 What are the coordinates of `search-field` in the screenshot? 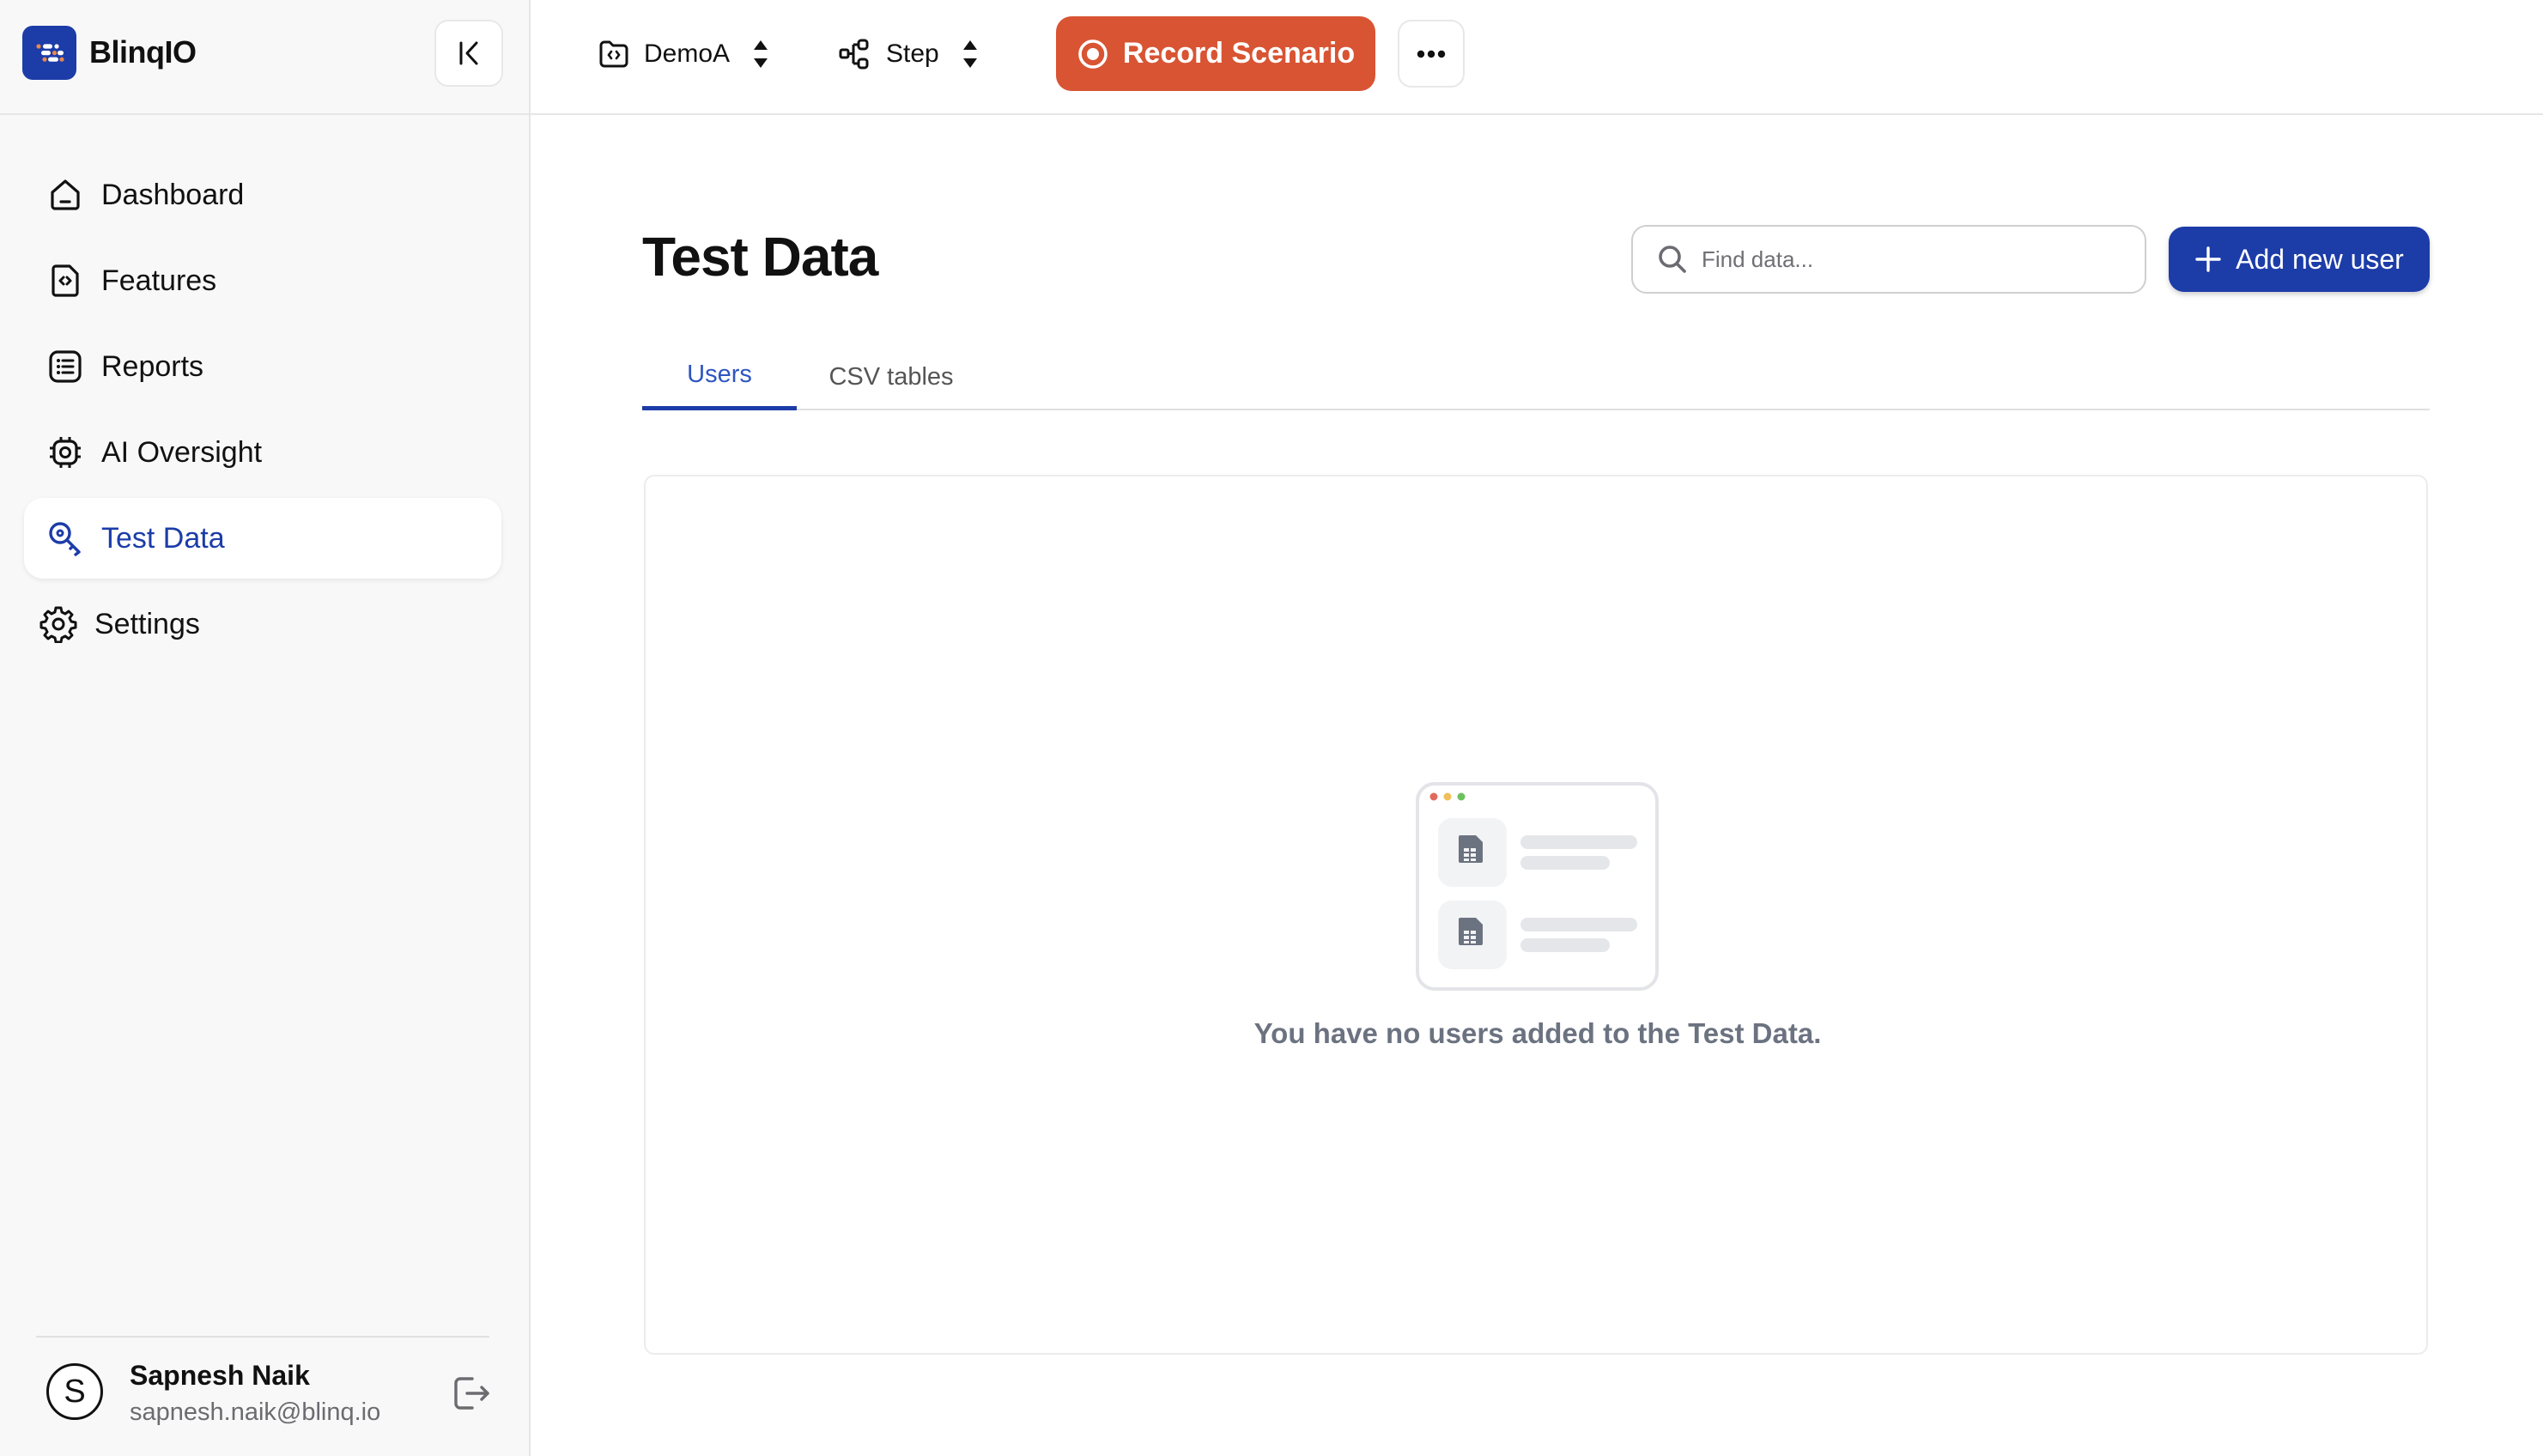 It's located at (1888, 260).